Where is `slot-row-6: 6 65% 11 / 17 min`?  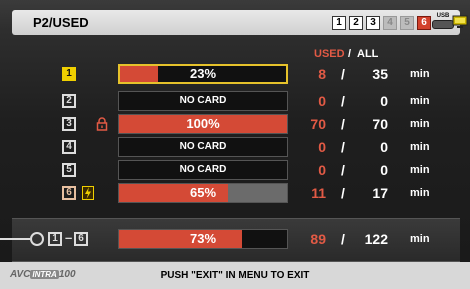 slot-row-6: 6 65% 11 / 17 min is located at coordinates (235, 193).